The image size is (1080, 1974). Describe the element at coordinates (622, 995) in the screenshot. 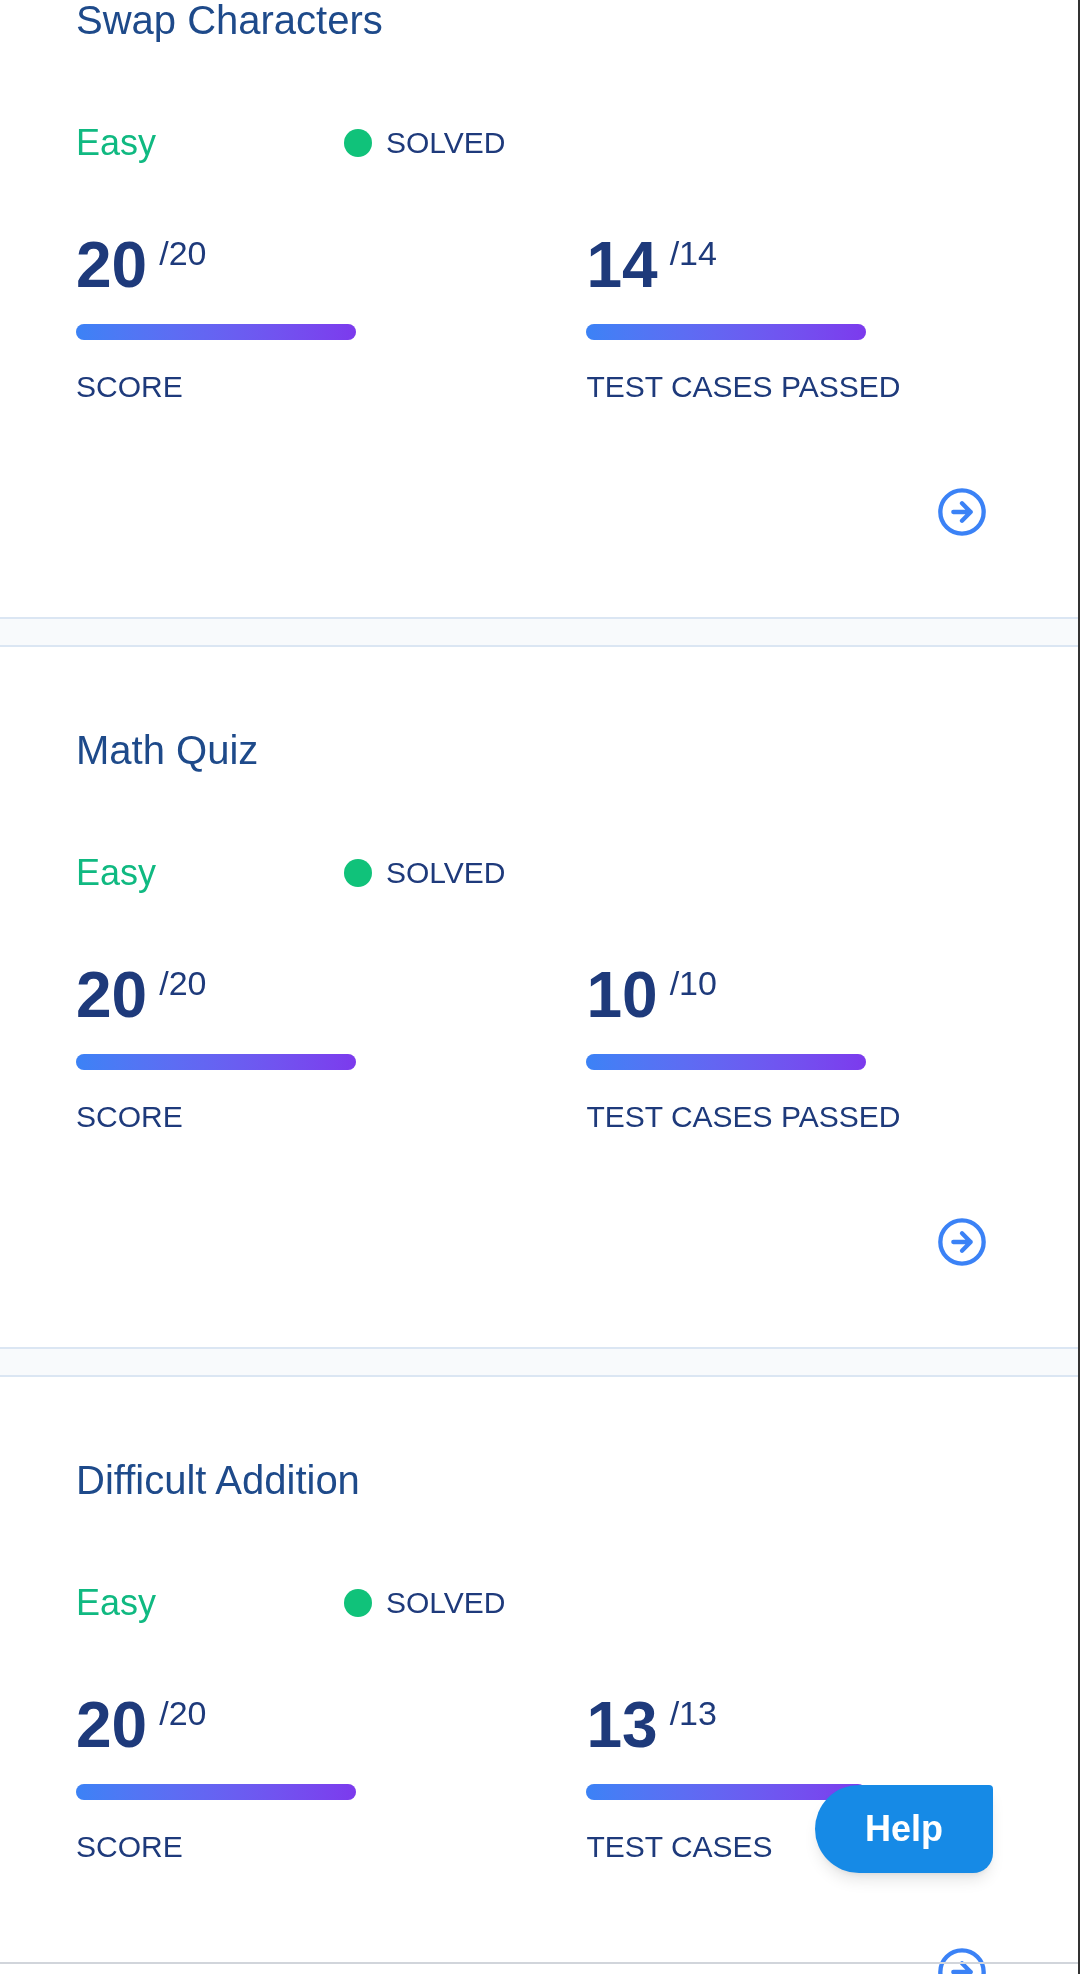

I see `stat-value: 10` at that location.